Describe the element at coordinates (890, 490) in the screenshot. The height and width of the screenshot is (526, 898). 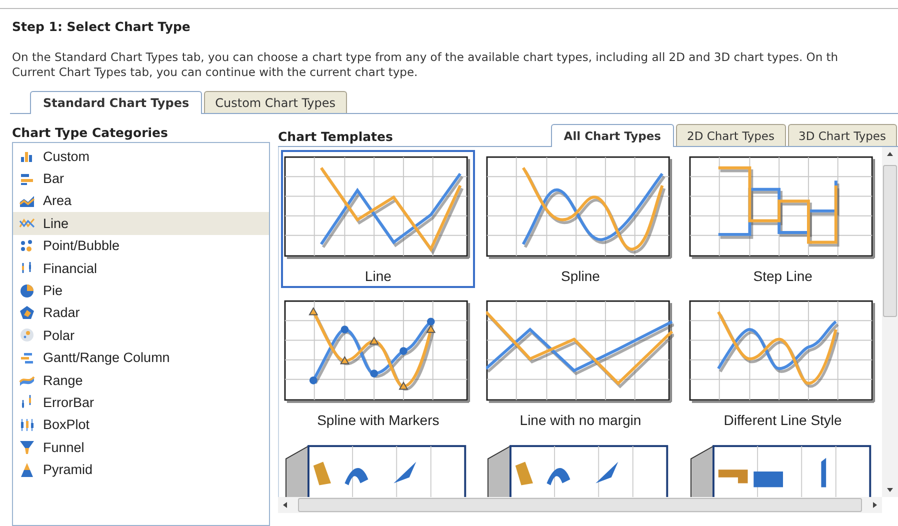
I see `scroll-down-icon` at that location.